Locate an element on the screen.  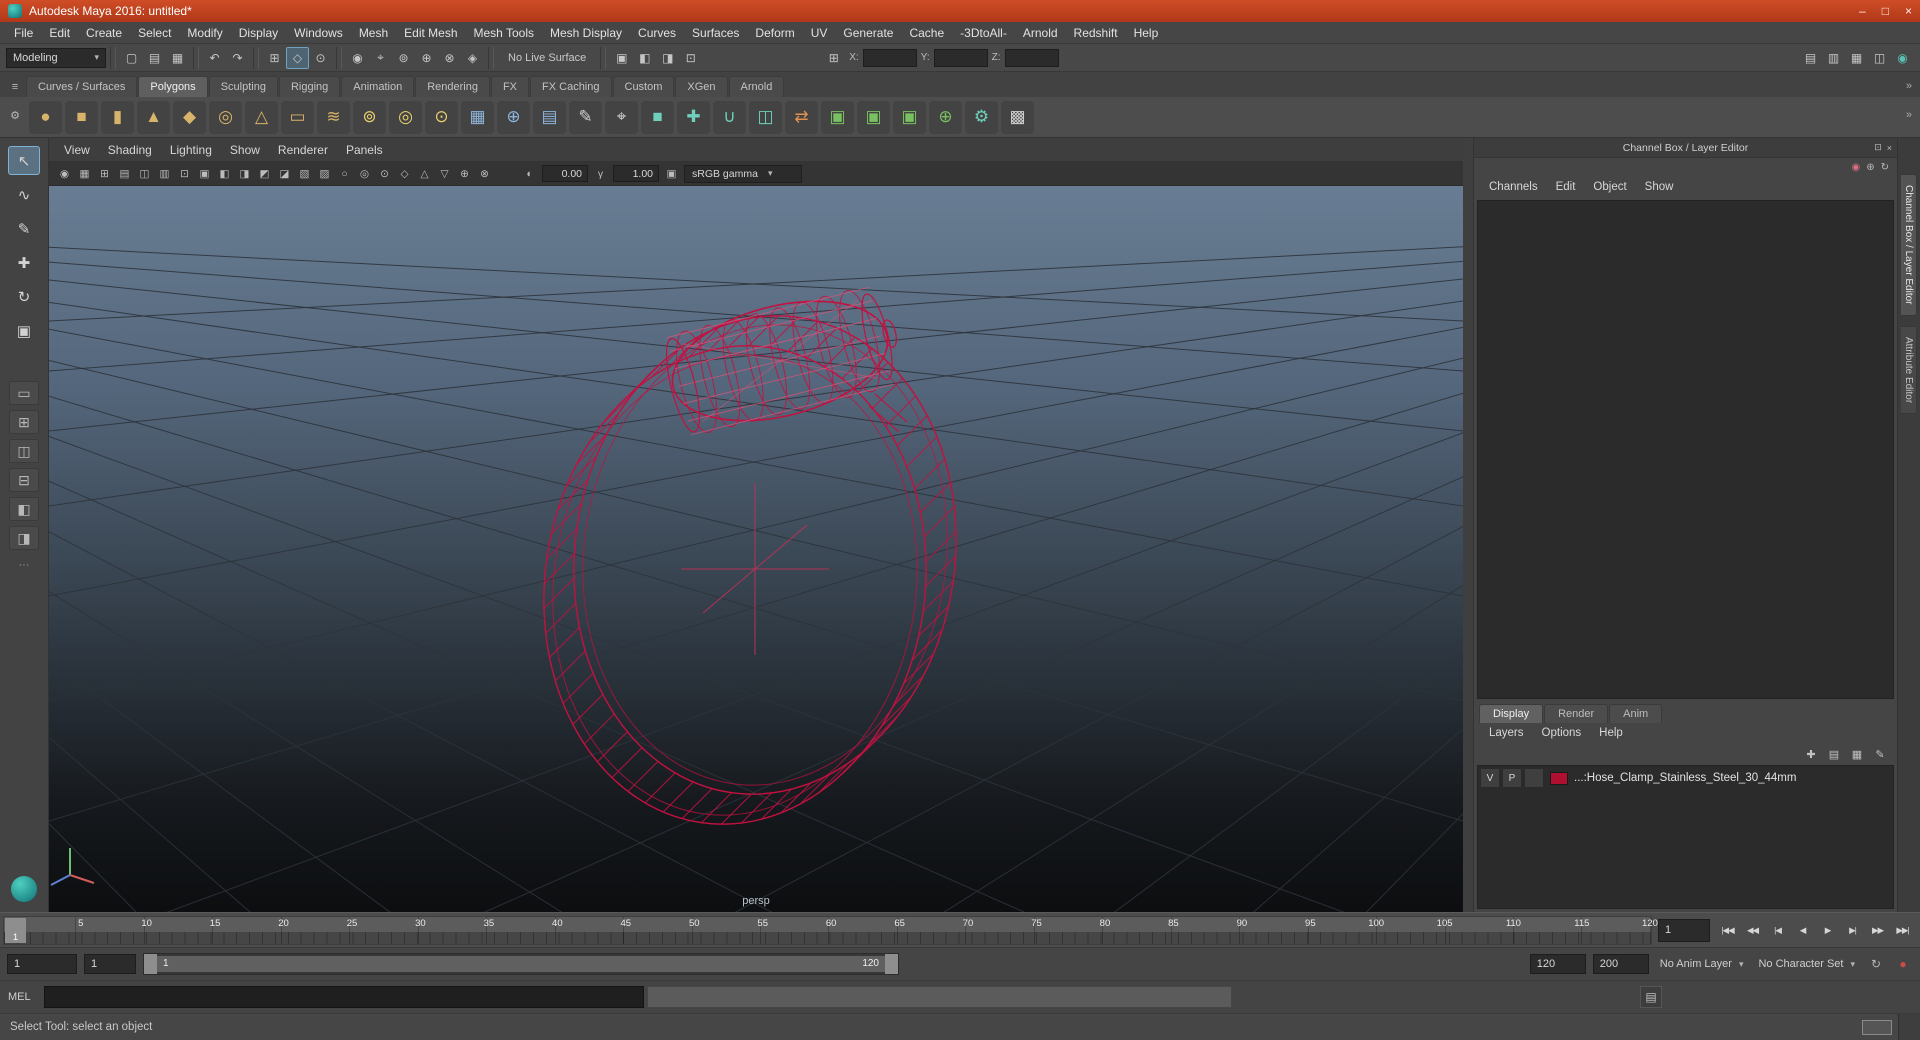
menu-item: Cache is located at coordinates (926, 33).